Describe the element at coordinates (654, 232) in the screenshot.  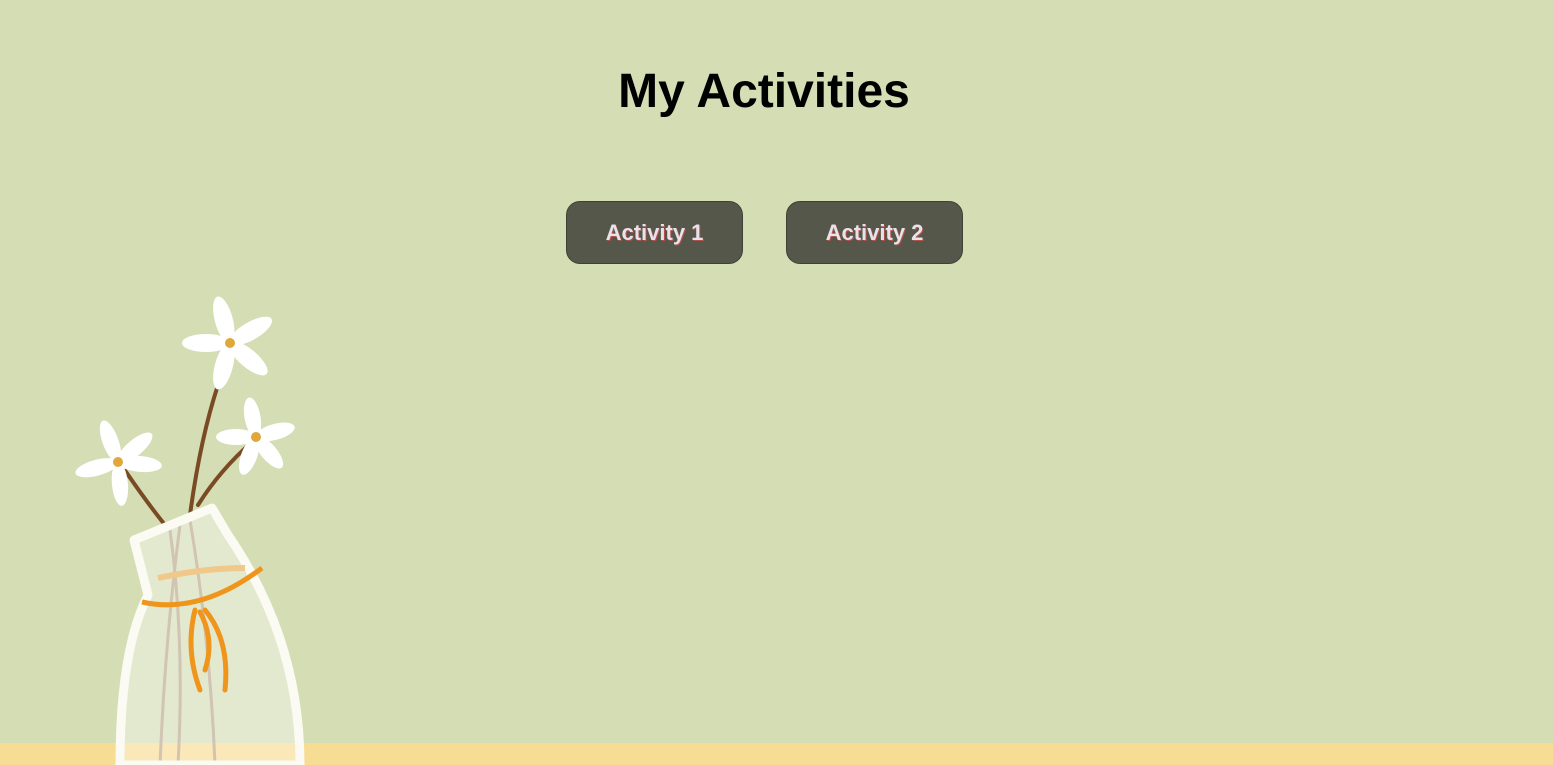
I see `activity-1-button: Activity 1` at that location.